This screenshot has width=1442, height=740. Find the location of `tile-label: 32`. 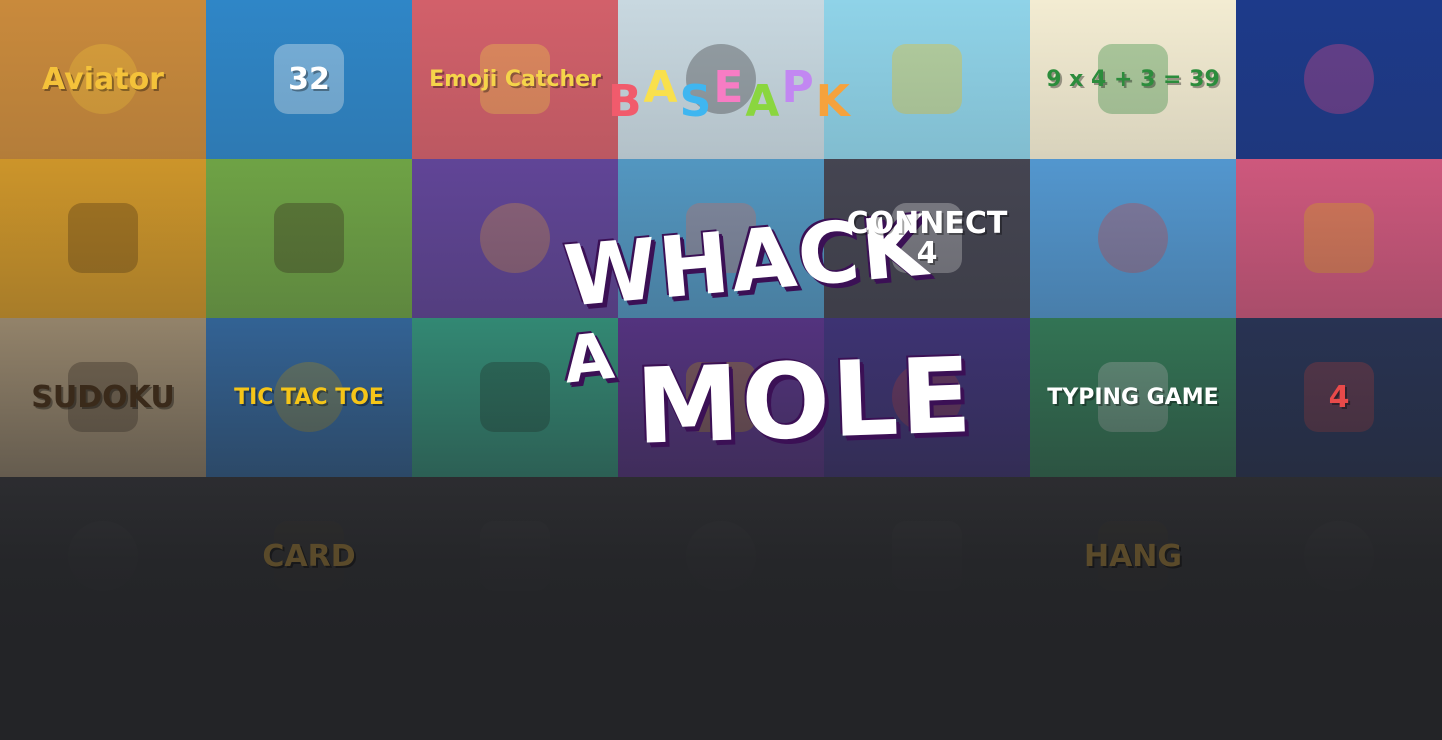

tile-label: 32 is located at coordinates (309, 79).